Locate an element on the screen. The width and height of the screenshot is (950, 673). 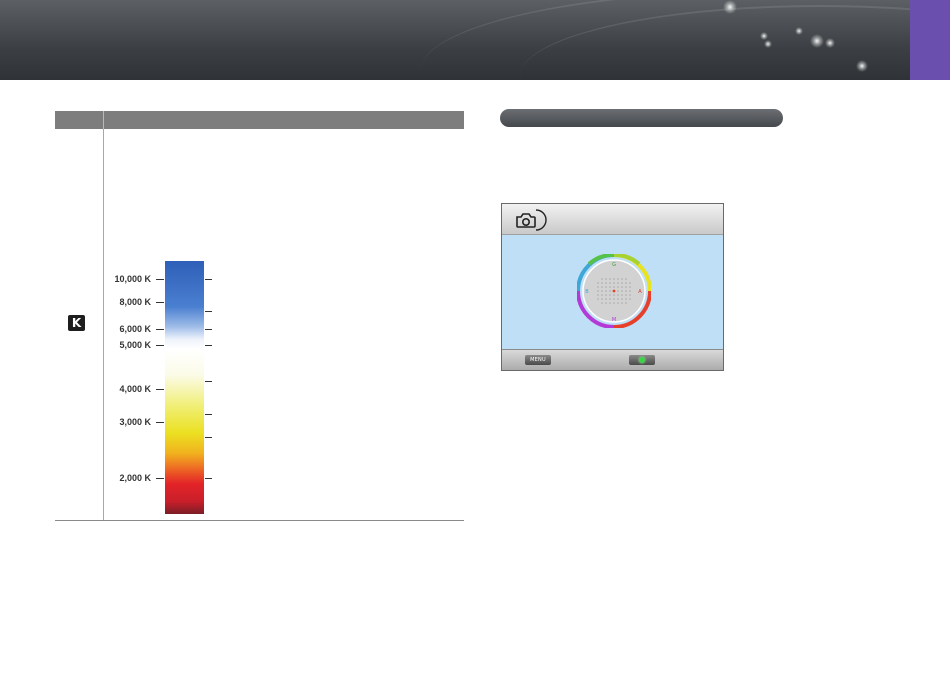
chapter-tab is located at coordinates (930, 40).